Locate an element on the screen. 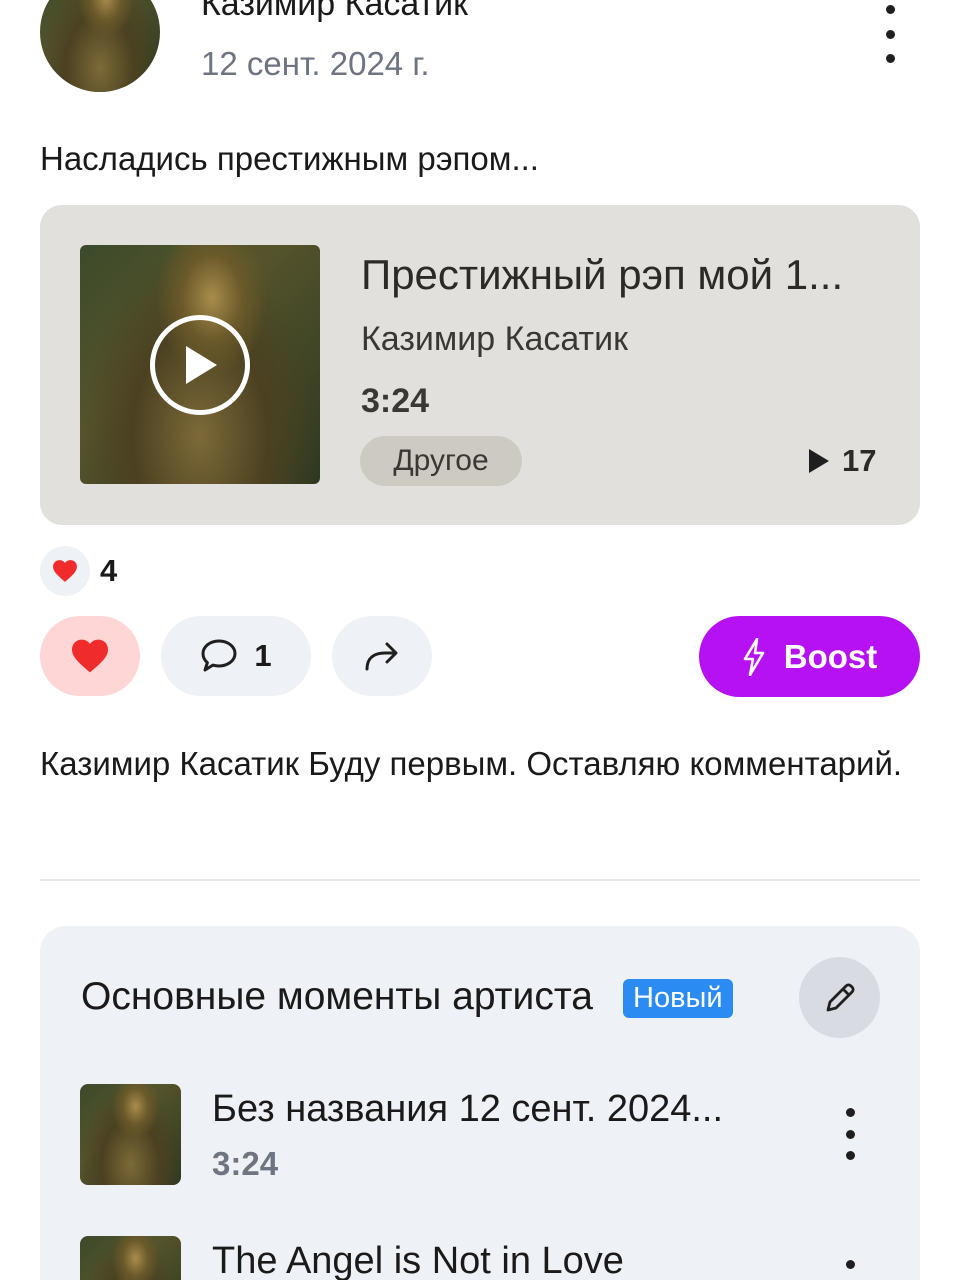 The image size is (960, 1280). share-button is located at coordinates (382, 656).